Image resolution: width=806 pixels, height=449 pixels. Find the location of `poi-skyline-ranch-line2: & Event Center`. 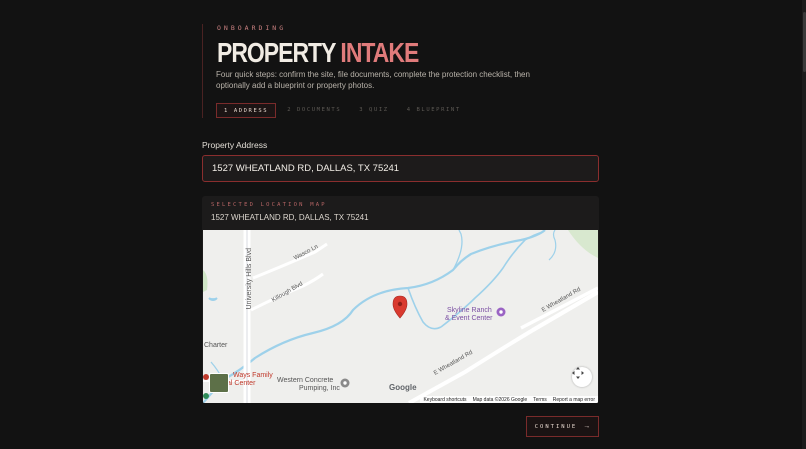

poi-skyline-ranch-line2: & Event Center is located at coordinates (469, 318).